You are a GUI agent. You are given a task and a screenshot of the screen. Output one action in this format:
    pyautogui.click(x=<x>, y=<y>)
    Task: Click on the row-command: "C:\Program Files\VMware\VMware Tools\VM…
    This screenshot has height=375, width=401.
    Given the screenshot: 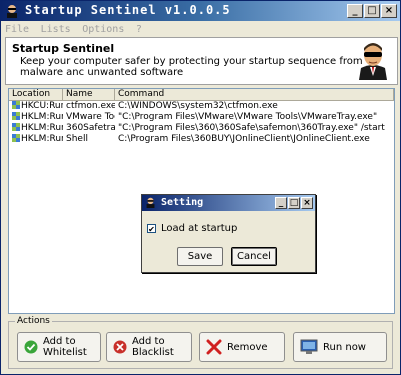 What is the action you would take?
    pyautogui.click(x=248, y=117)
    